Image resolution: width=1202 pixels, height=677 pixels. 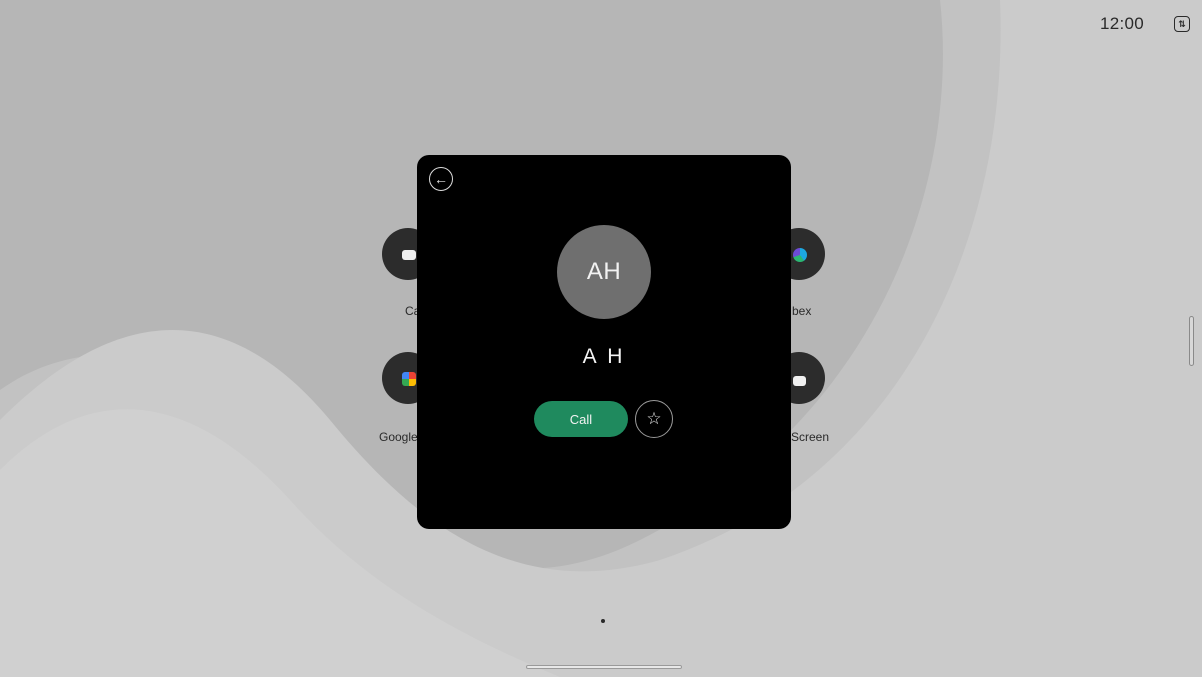 What do you see at coordinates (1182, 24) in the screenshot?
I see `sync-icon: ⇅` at bounding box center [1182, 24].